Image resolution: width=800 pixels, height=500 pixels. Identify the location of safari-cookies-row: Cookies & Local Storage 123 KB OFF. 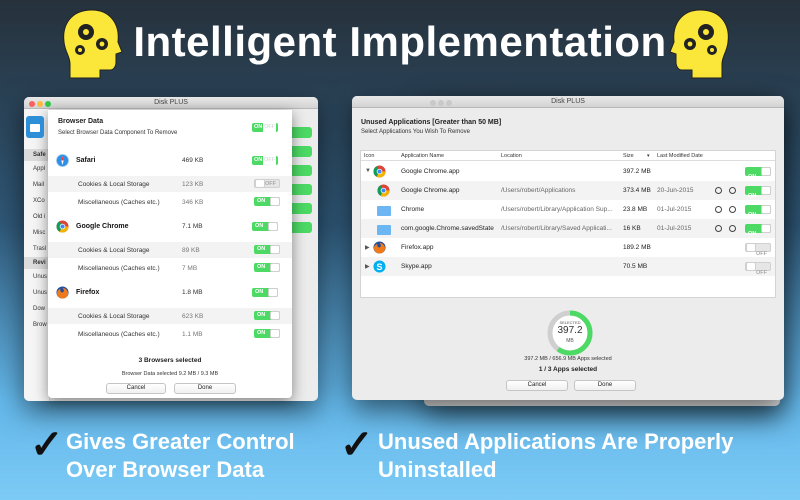
(170, 184).